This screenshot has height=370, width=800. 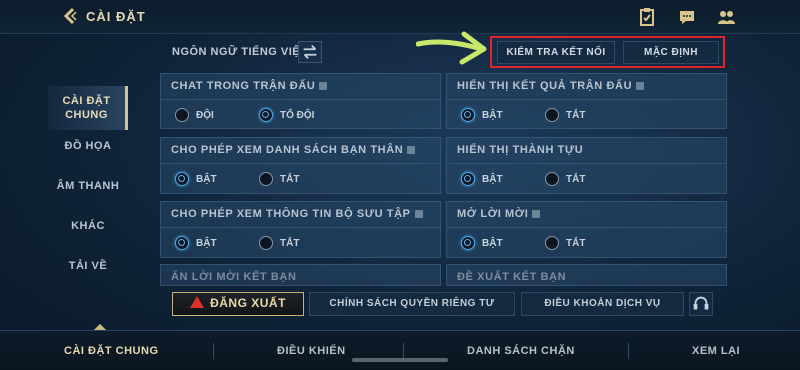 I want to click on setting-open-invite: MỞ LỜI MỜI BẬT TẮT, so click(x=586, y=229).